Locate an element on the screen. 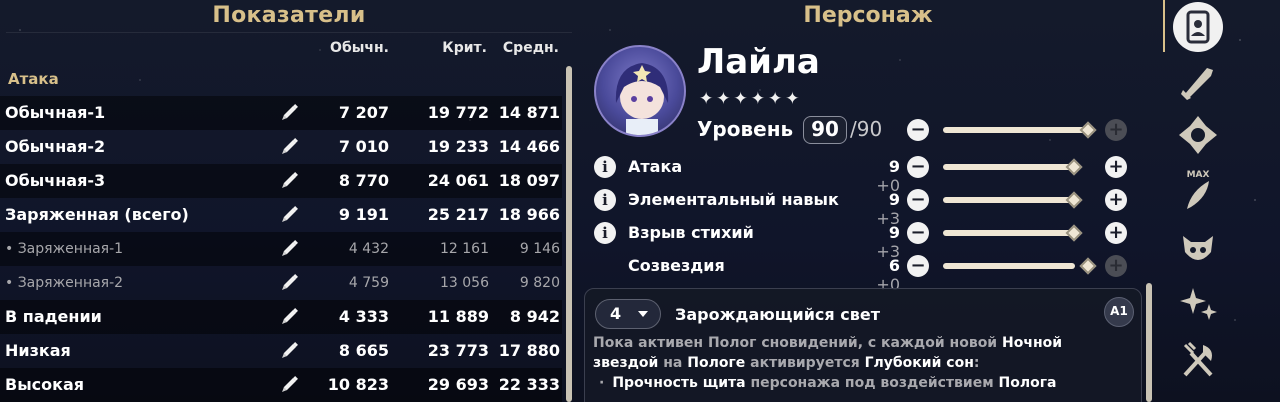 This screenshot has width=1280, height=402. description-text: Глубокий сон is located at coordinates (919, 363).